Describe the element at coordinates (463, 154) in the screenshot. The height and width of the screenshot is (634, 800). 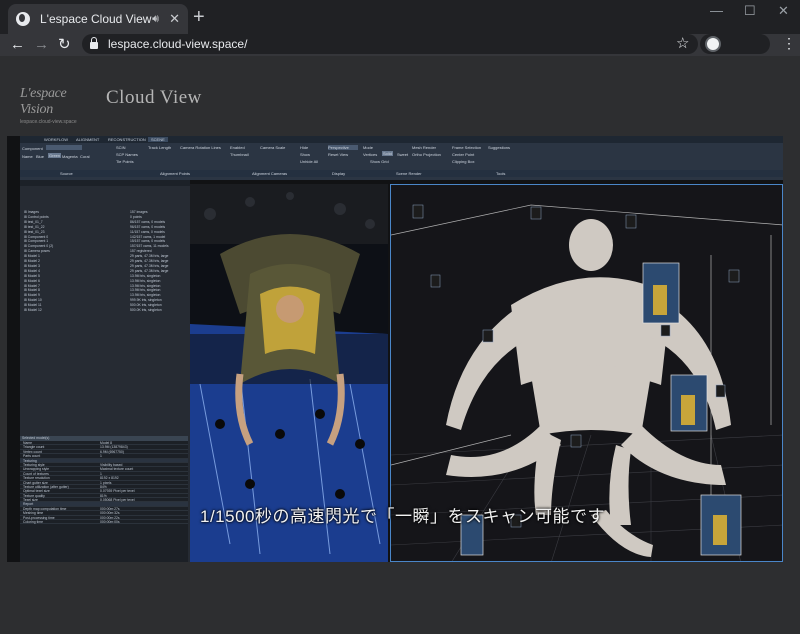
I see `ribbon-center-point: Center Point` at that location.